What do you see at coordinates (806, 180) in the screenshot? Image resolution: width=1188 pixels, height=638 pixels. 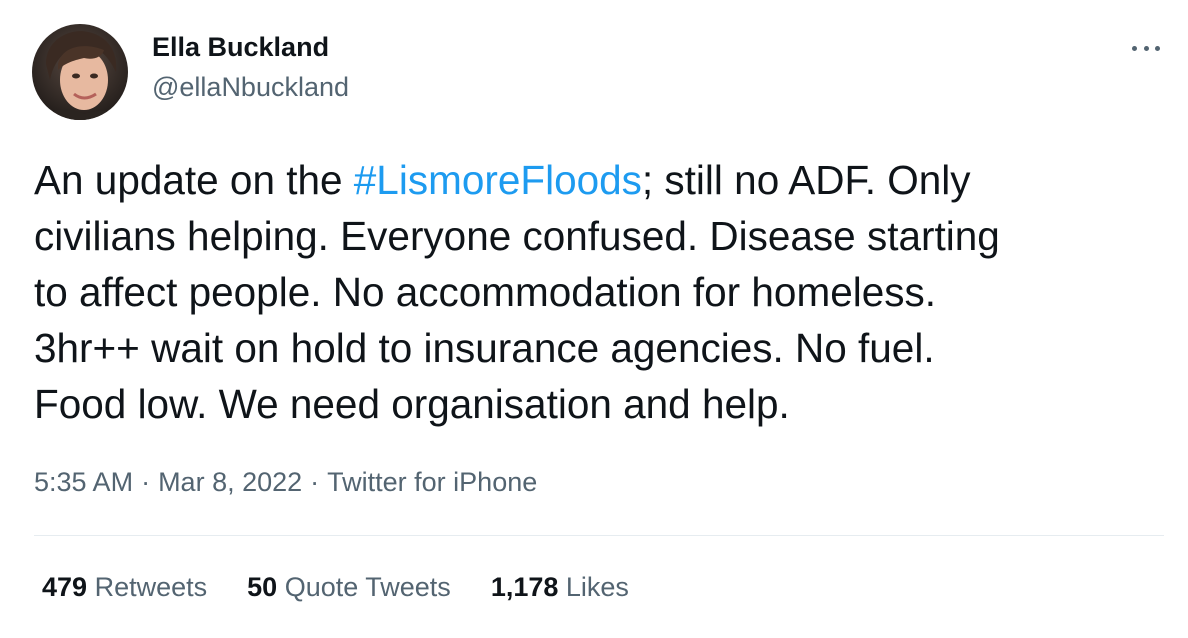 I see `tweet-text-segment: ; still no ADF. Only` at bounding box center [806, 180].